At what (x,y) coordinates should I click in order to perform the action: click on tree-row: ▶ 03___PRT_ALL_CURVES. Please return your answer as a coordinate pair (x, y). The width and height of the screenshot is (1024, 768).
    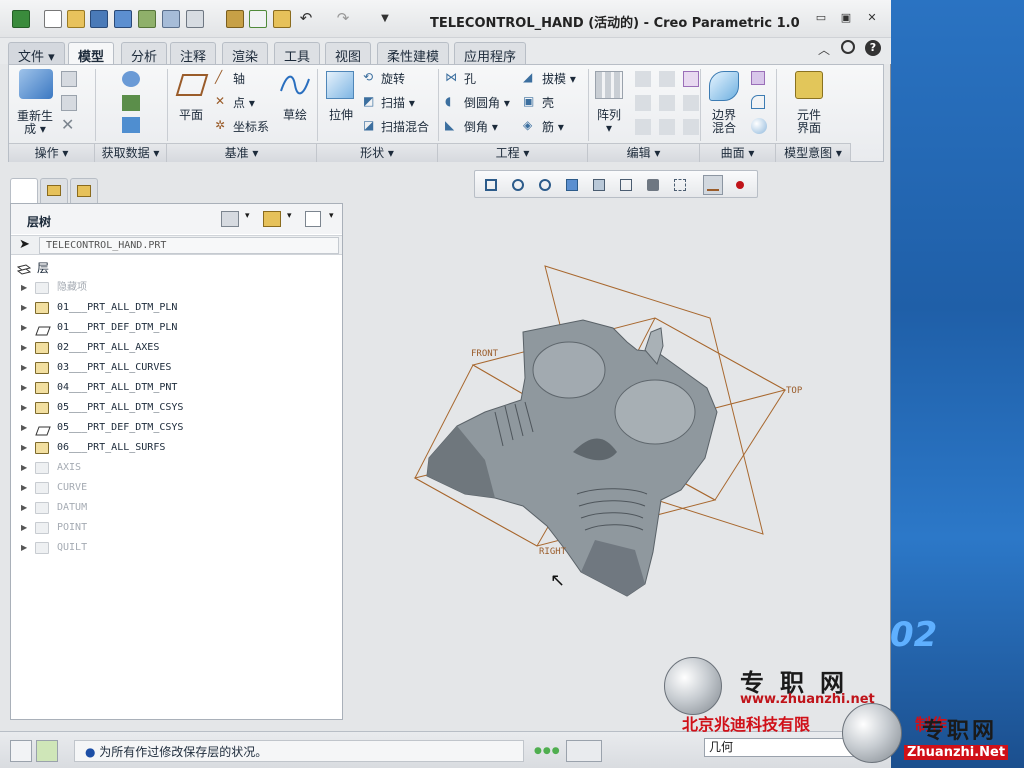
    Looking at the image, I should click on (176, 368).